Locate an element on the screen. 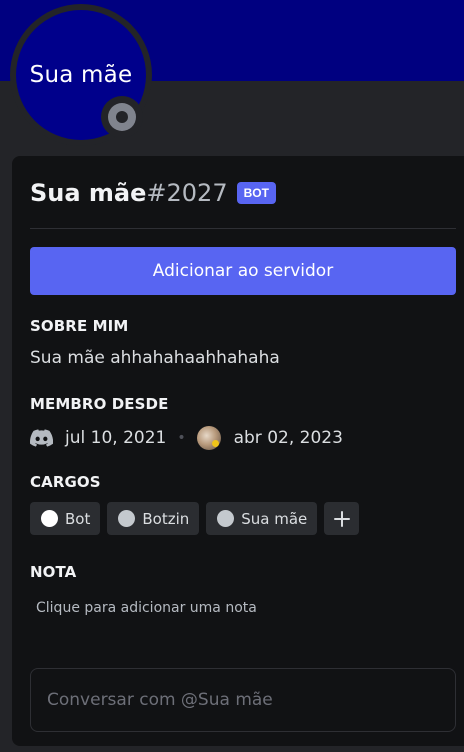 This screenshot has height=752, width=464. plus-icon is located at coordinates (341, 518).